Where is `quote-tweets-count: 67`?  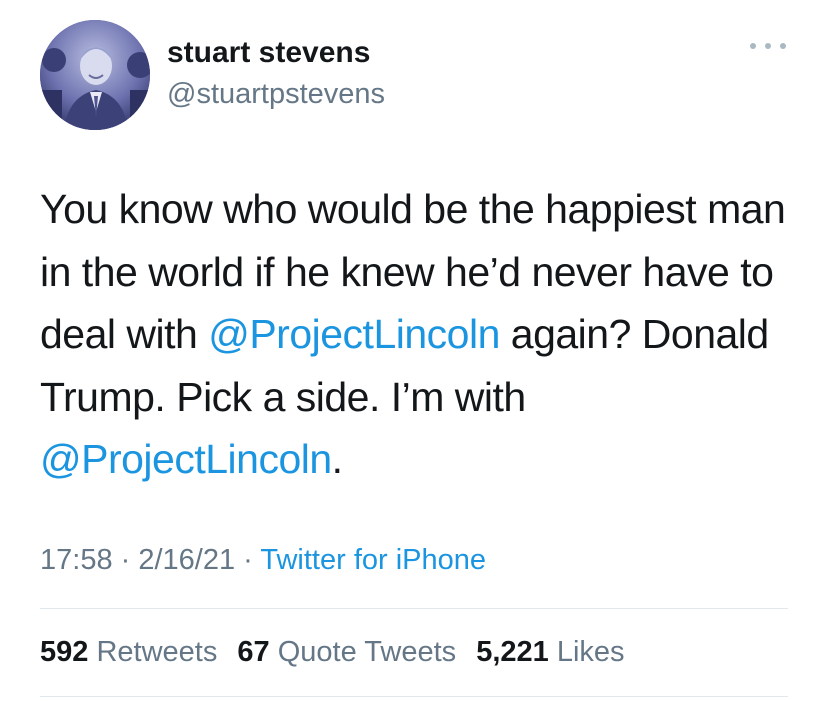 quote-tweets-count: 67 is located at coordinates (253, 652).